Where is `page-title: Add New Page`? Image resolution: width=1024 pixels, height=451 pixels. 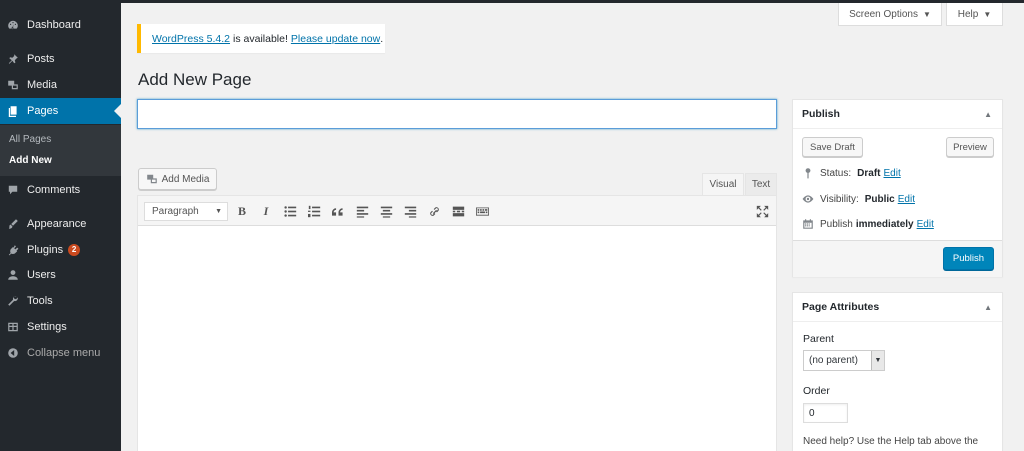 page-title: Add New Page is located at coordinates (195, 79).